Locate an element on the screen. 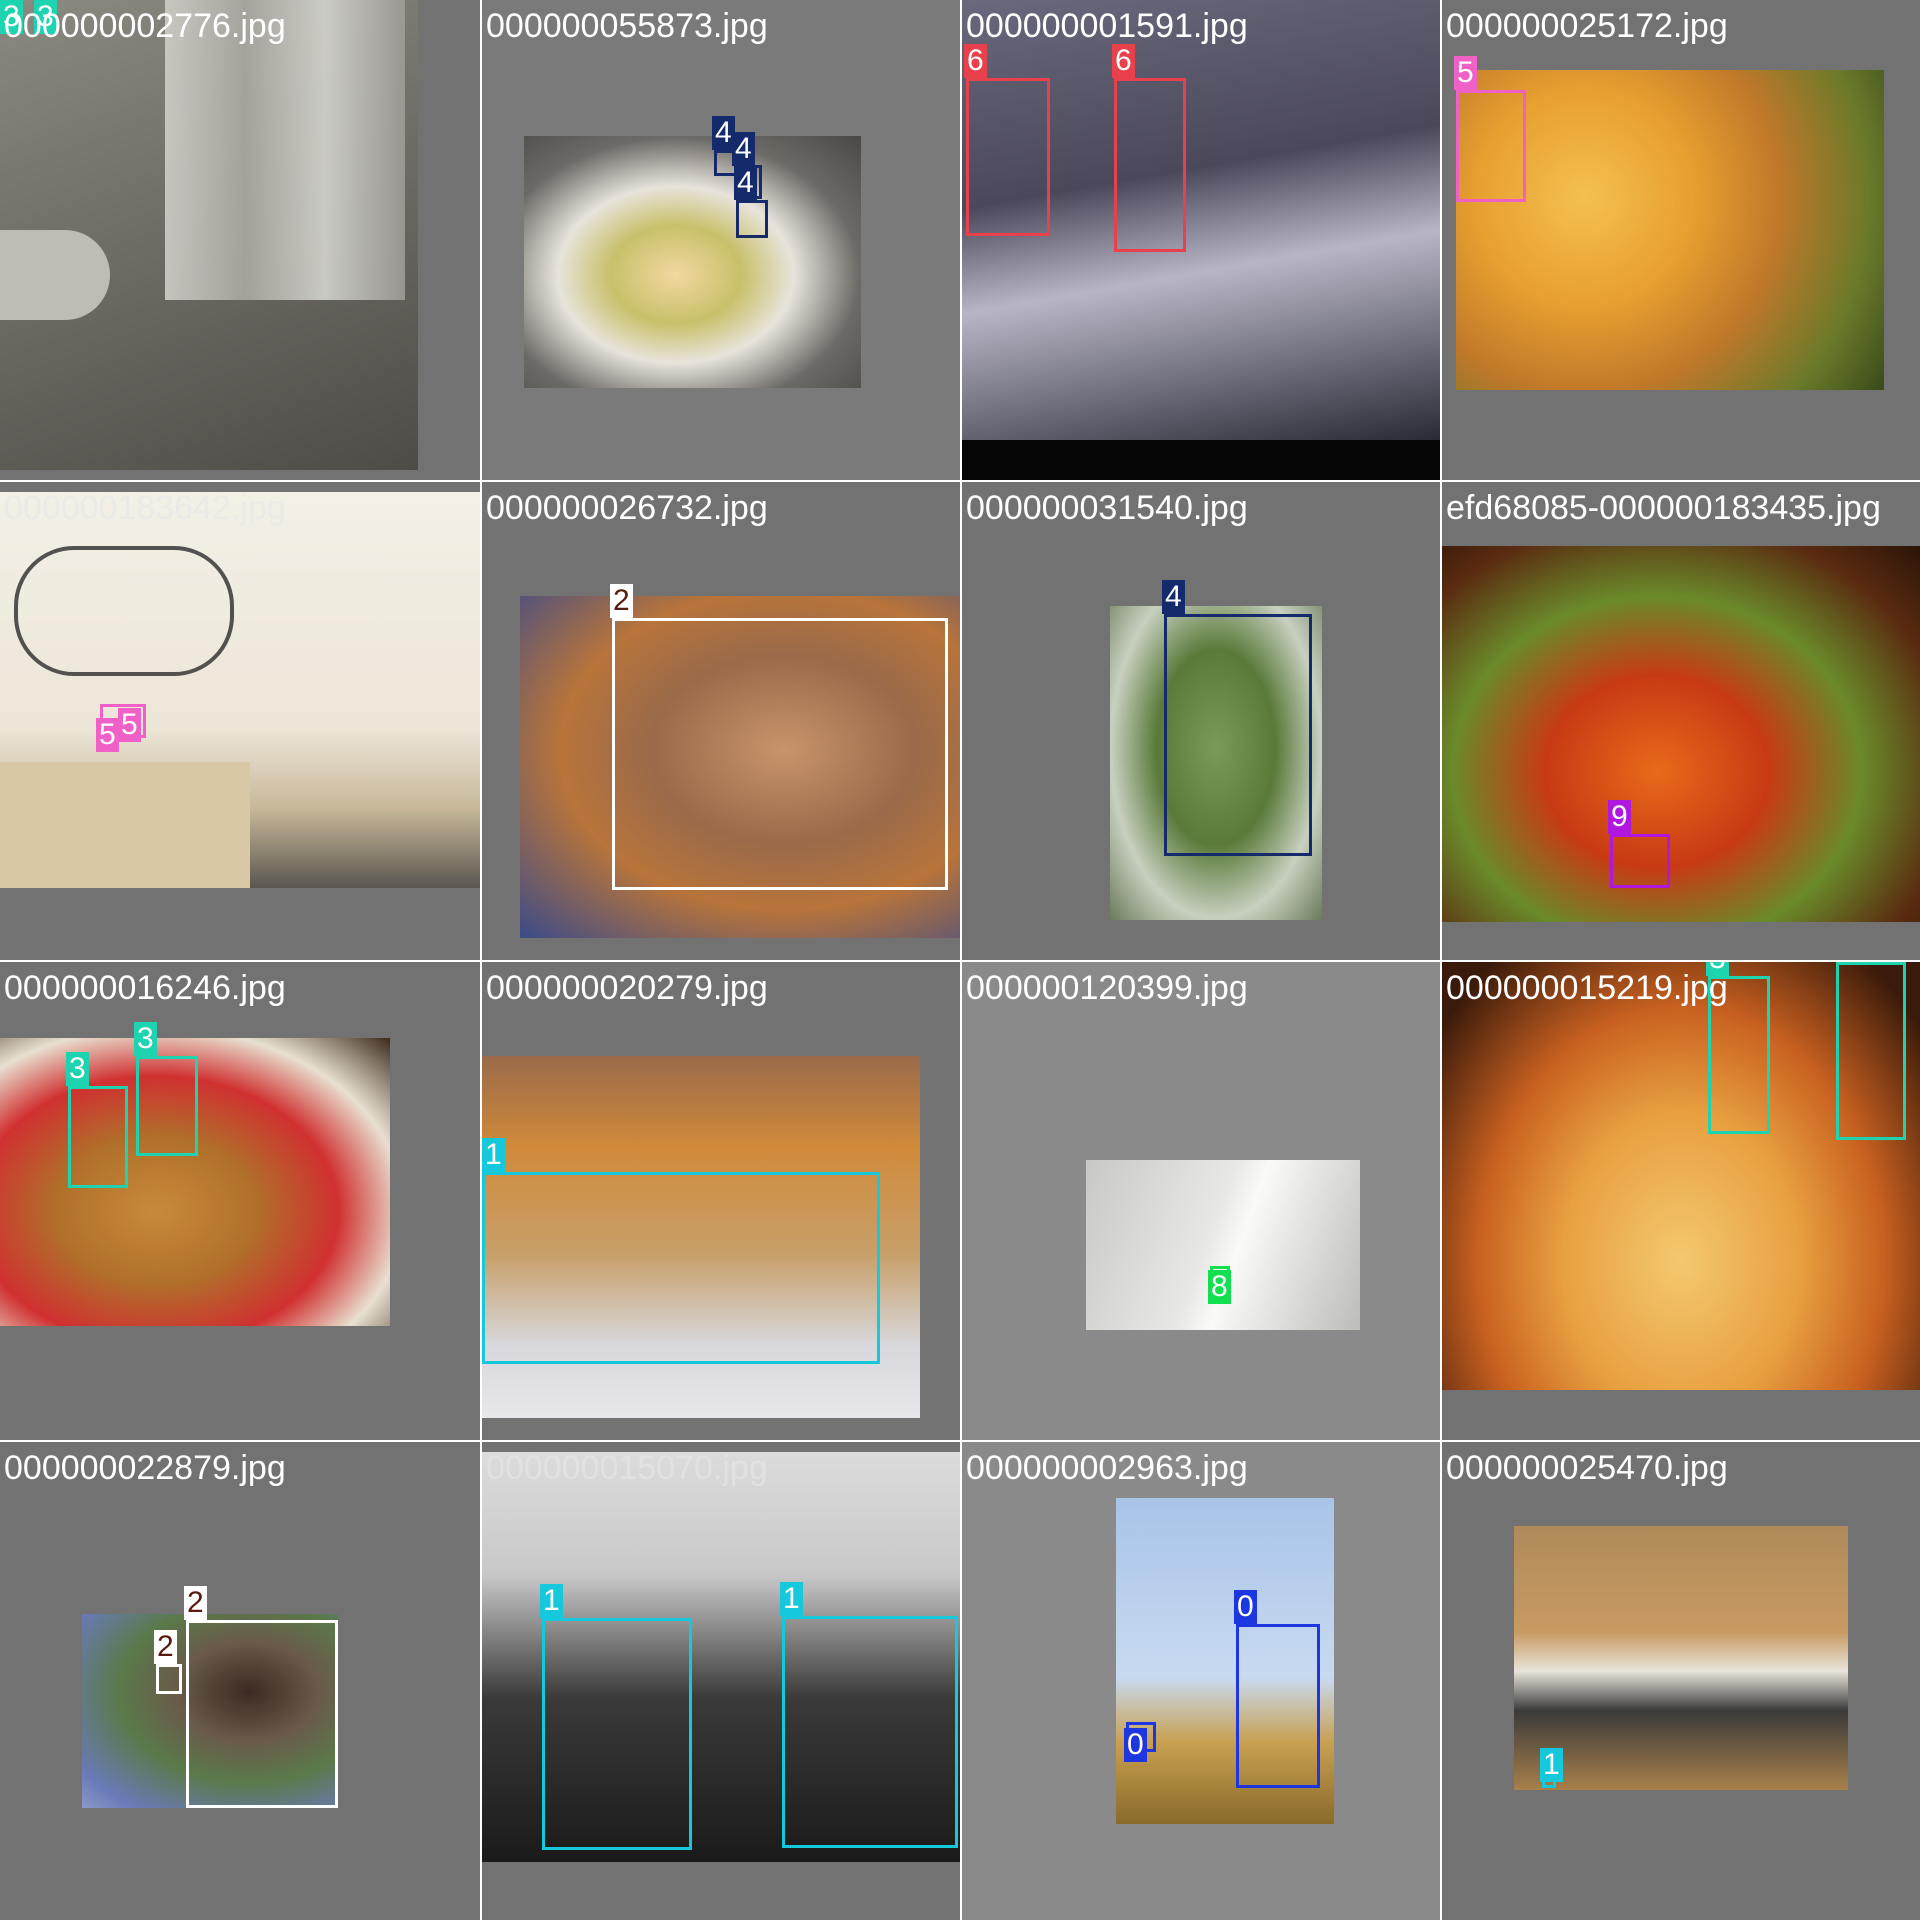  tile-filename: 000000002963.jpg is located at coordinates (1107, 1468).